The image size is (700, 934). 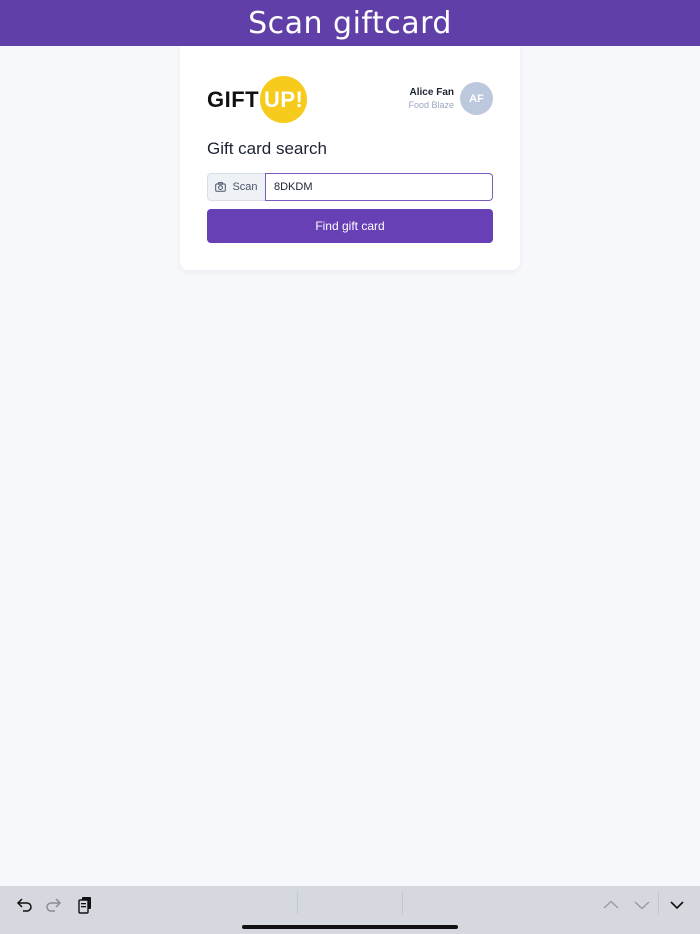 What do you see at coordinates (284, 99) in the screenshot?
I see `logo-text-up: UP!` at bounding box center [284, 99].